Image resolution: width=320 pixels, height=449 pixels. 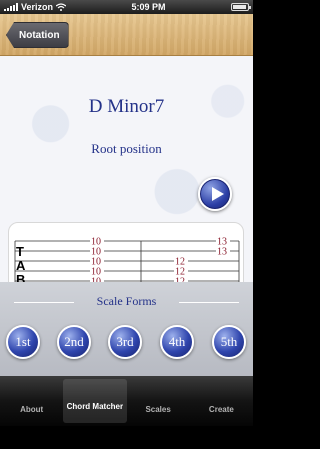 I want to click on scale-form-2nd-button: 2nd, so click(x=74, y=342).